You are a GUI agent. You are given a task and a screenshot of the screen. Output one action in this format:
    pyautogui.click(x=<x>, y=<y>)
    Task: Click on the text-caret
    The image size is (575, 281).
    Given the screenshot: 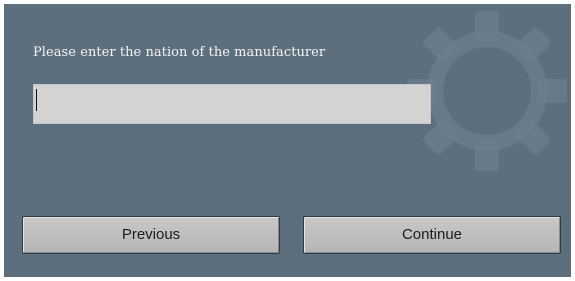 What is the action you would take?
    pyautogui.click(x=36, y=100)
    